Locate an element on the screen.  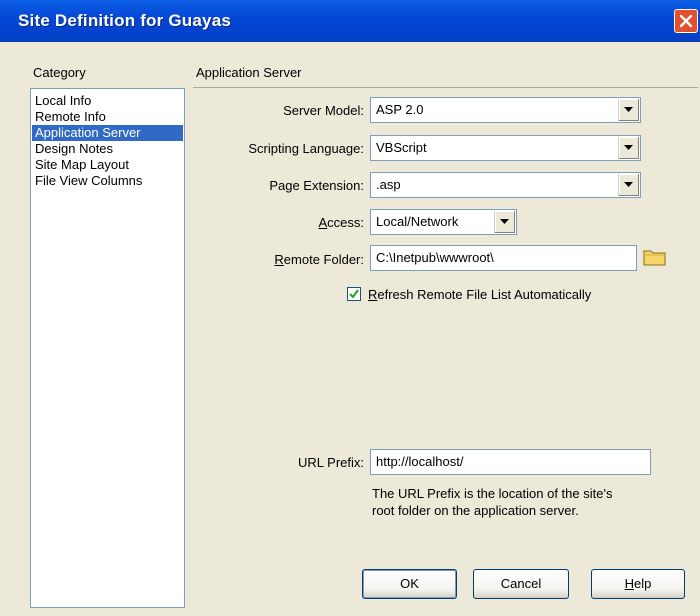
category-item-site-map-layout: Site Map Layout is located at coordinates (107, 165).